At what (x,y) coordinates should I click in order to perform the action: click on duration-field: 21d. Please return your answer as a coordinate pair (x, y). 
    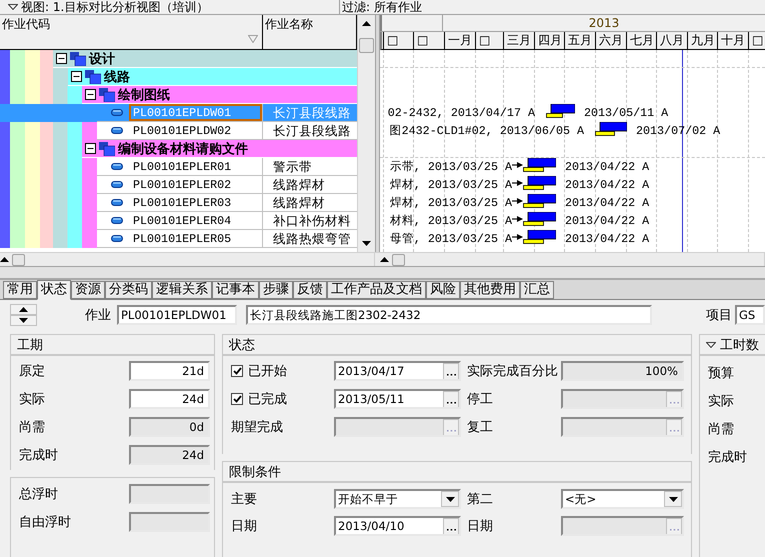
    Looking at the image, I should click on (169, 371).